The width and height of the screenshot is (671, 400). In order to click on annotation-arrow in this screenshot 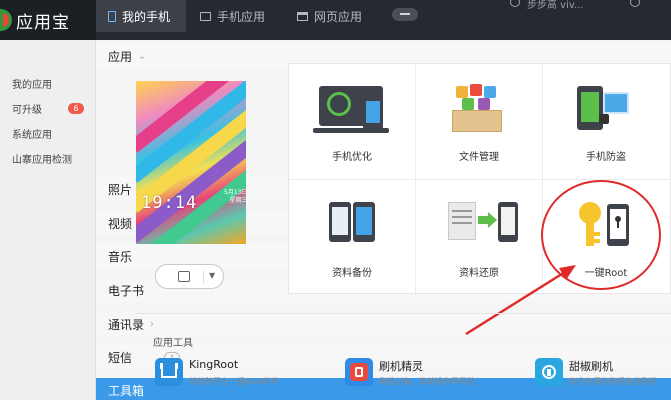, I will do `click(520, 300)`.